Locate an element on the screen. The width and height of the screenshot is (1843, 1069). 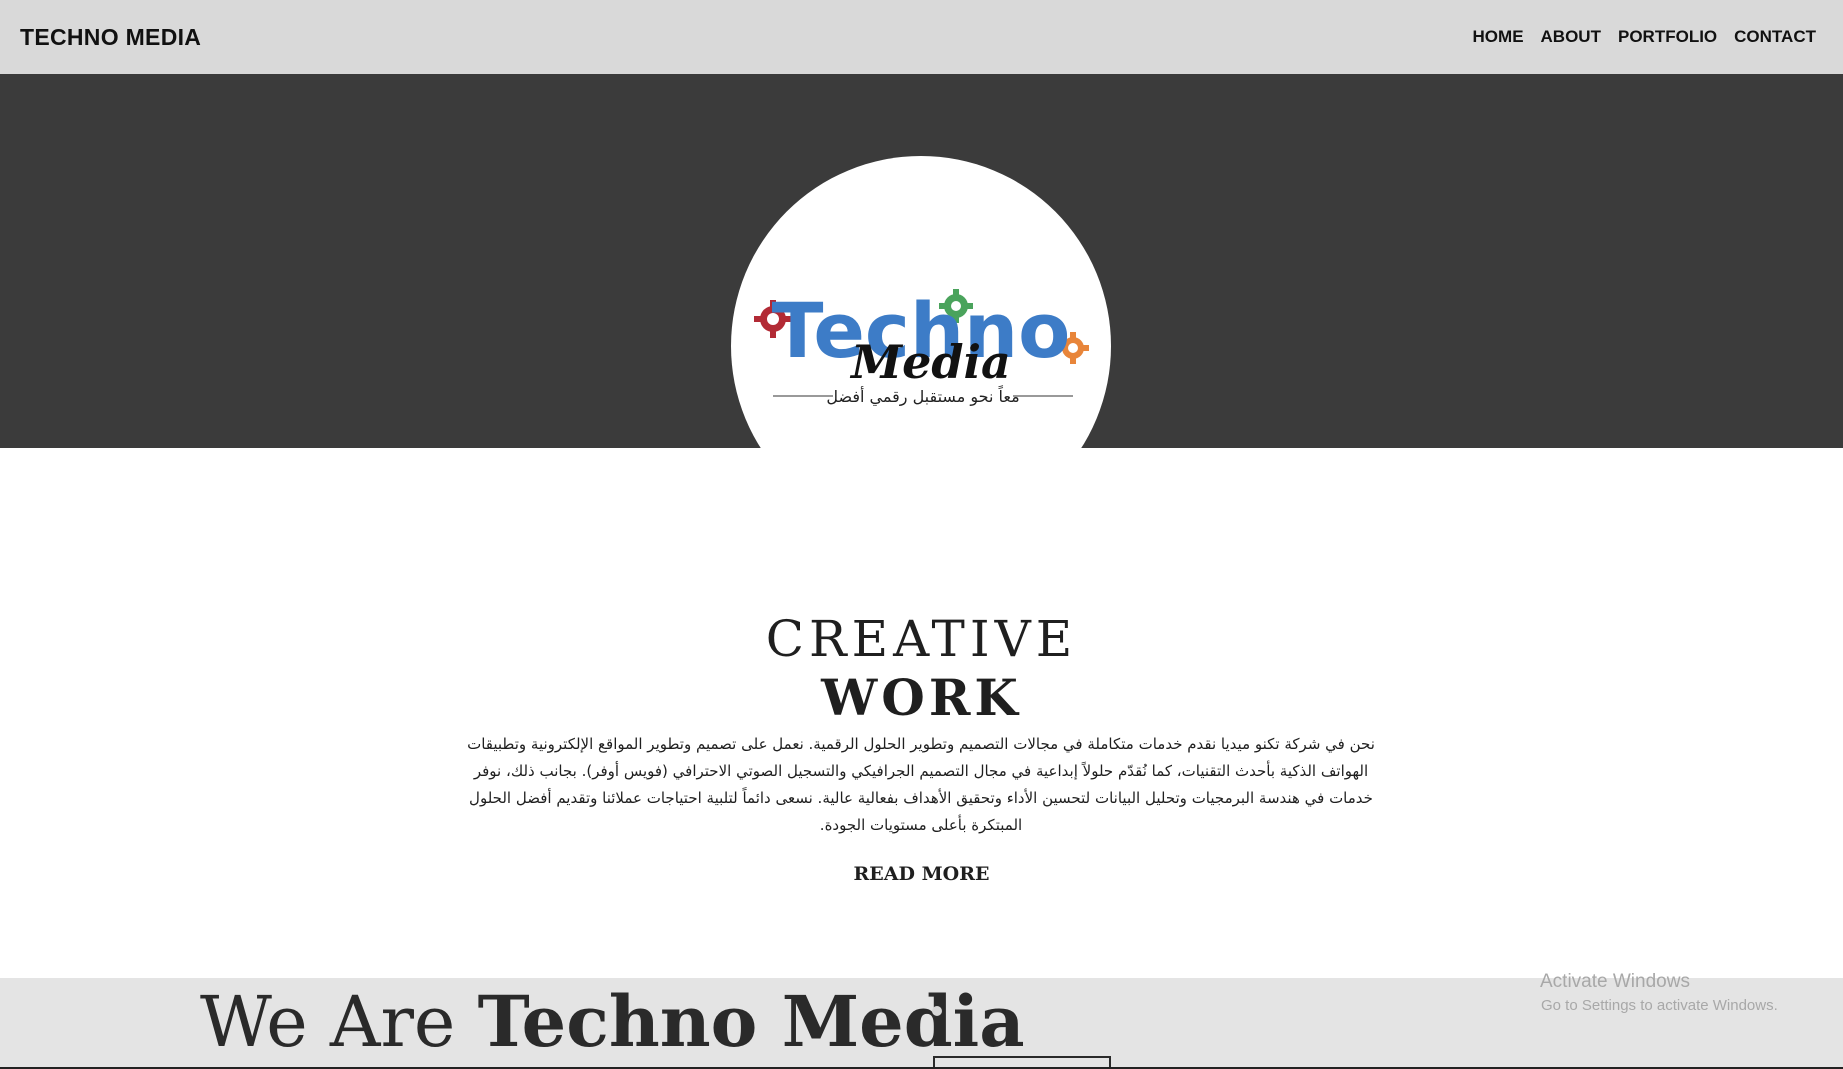
nav-about-link: ABOUT is located at coordinates (1571, 37).